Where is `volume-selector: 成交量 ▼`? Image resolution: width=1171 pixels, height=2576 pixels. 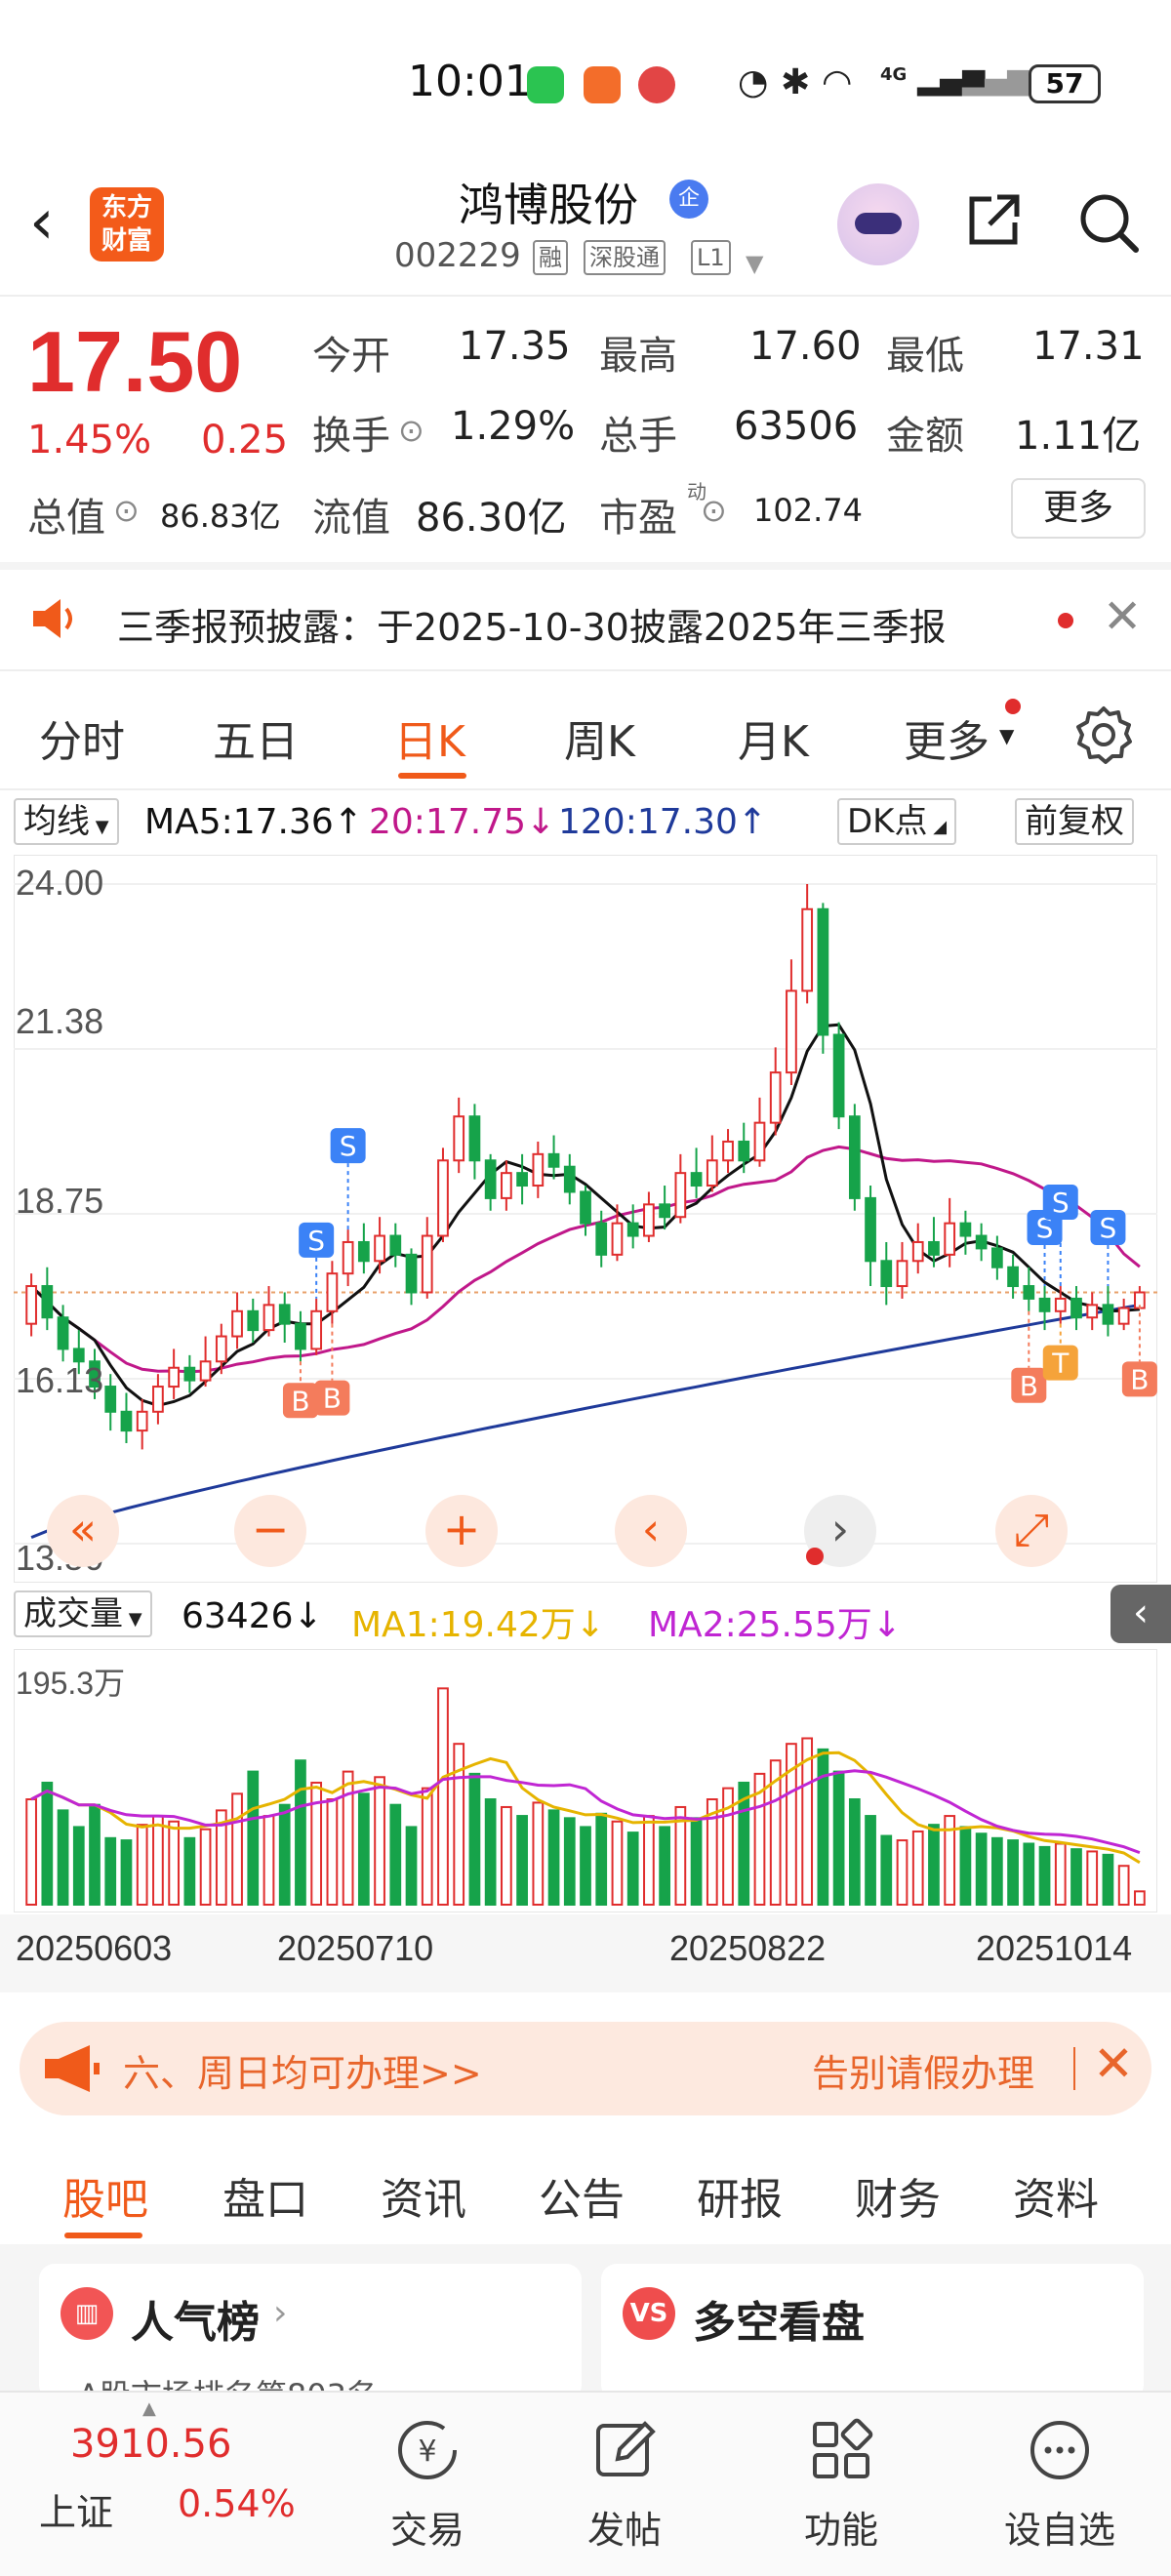
volume-selector: 成交量 ▼ is located at coordinates (83, 1613).